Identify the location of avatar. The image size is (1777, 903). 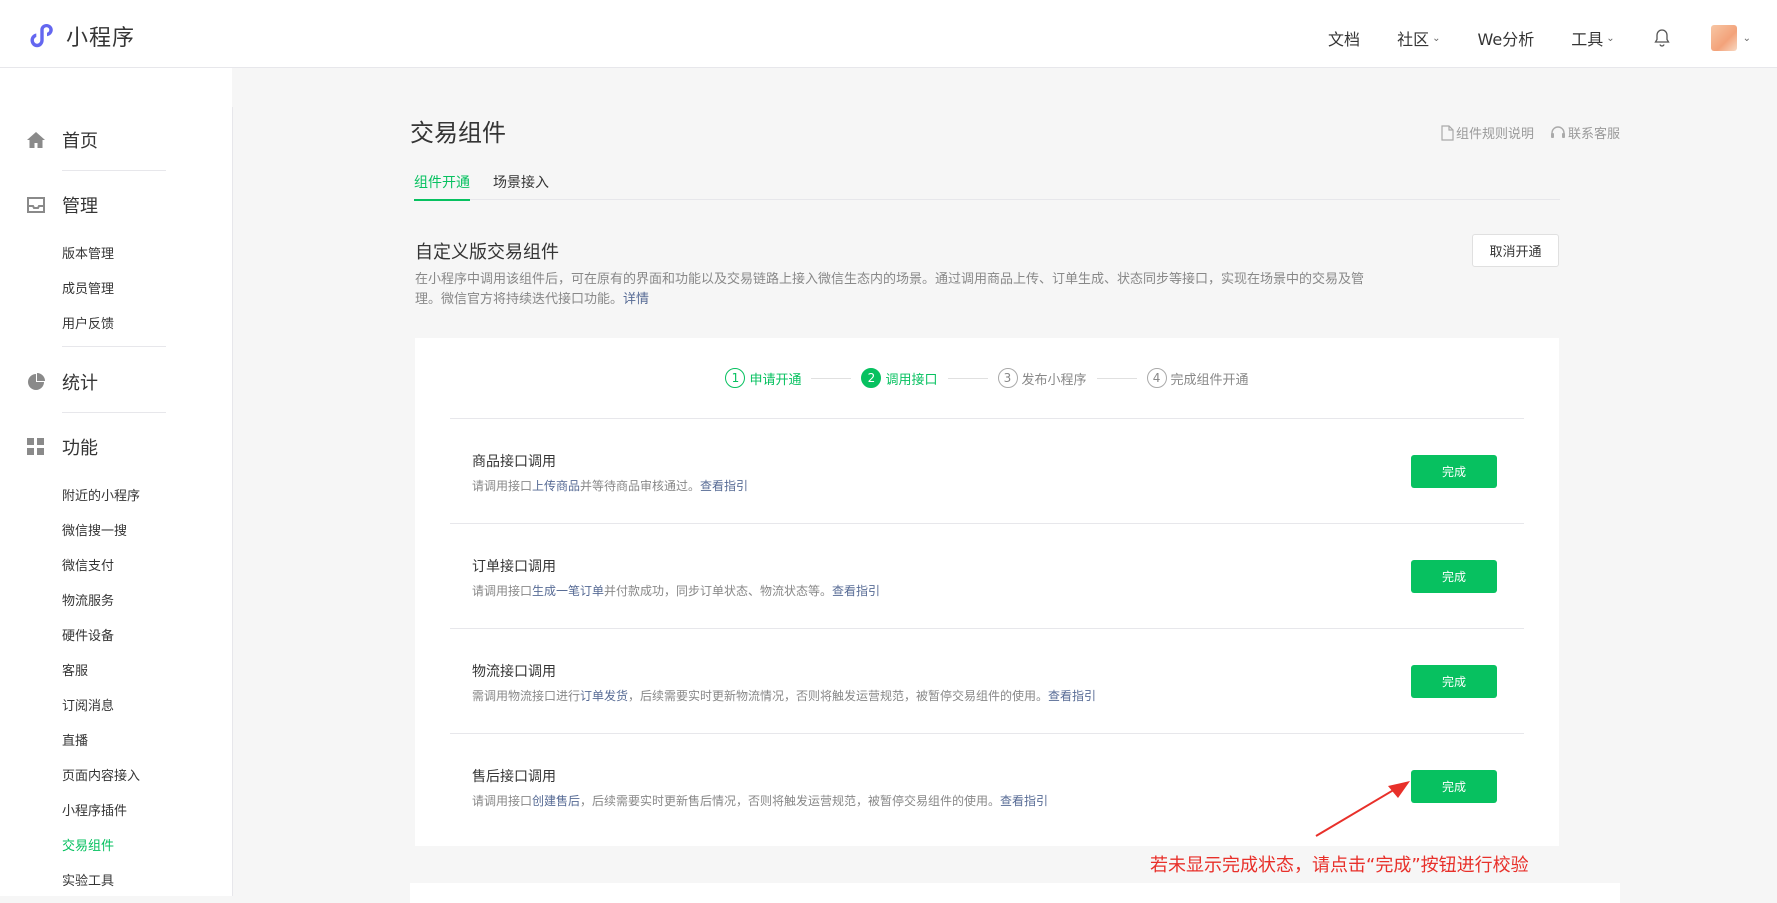
(1723, 38).